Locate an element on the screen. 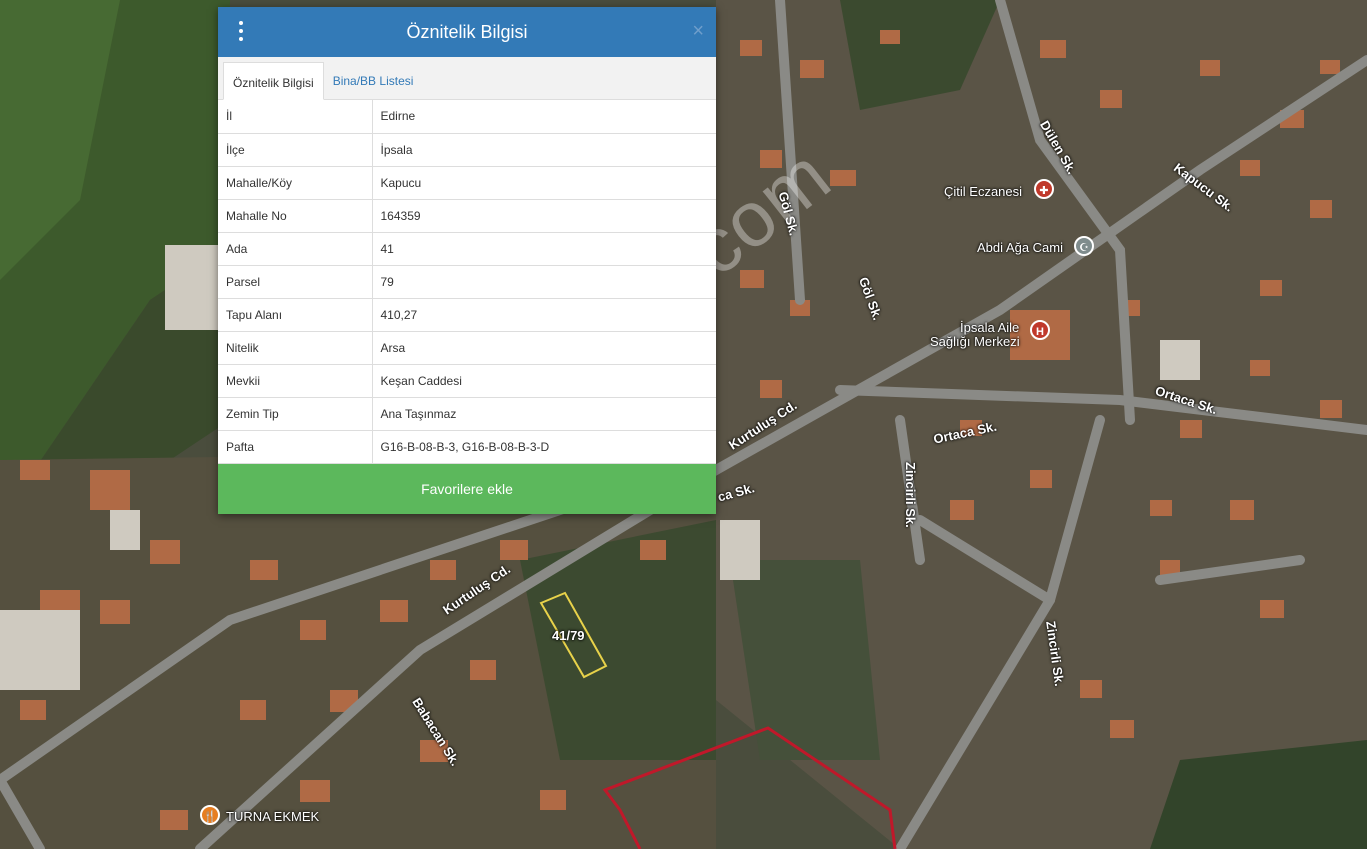 The width and height of the screenshot is (1367, 849). row-key: Tapu Alanı is located at coordinates (295, 315).